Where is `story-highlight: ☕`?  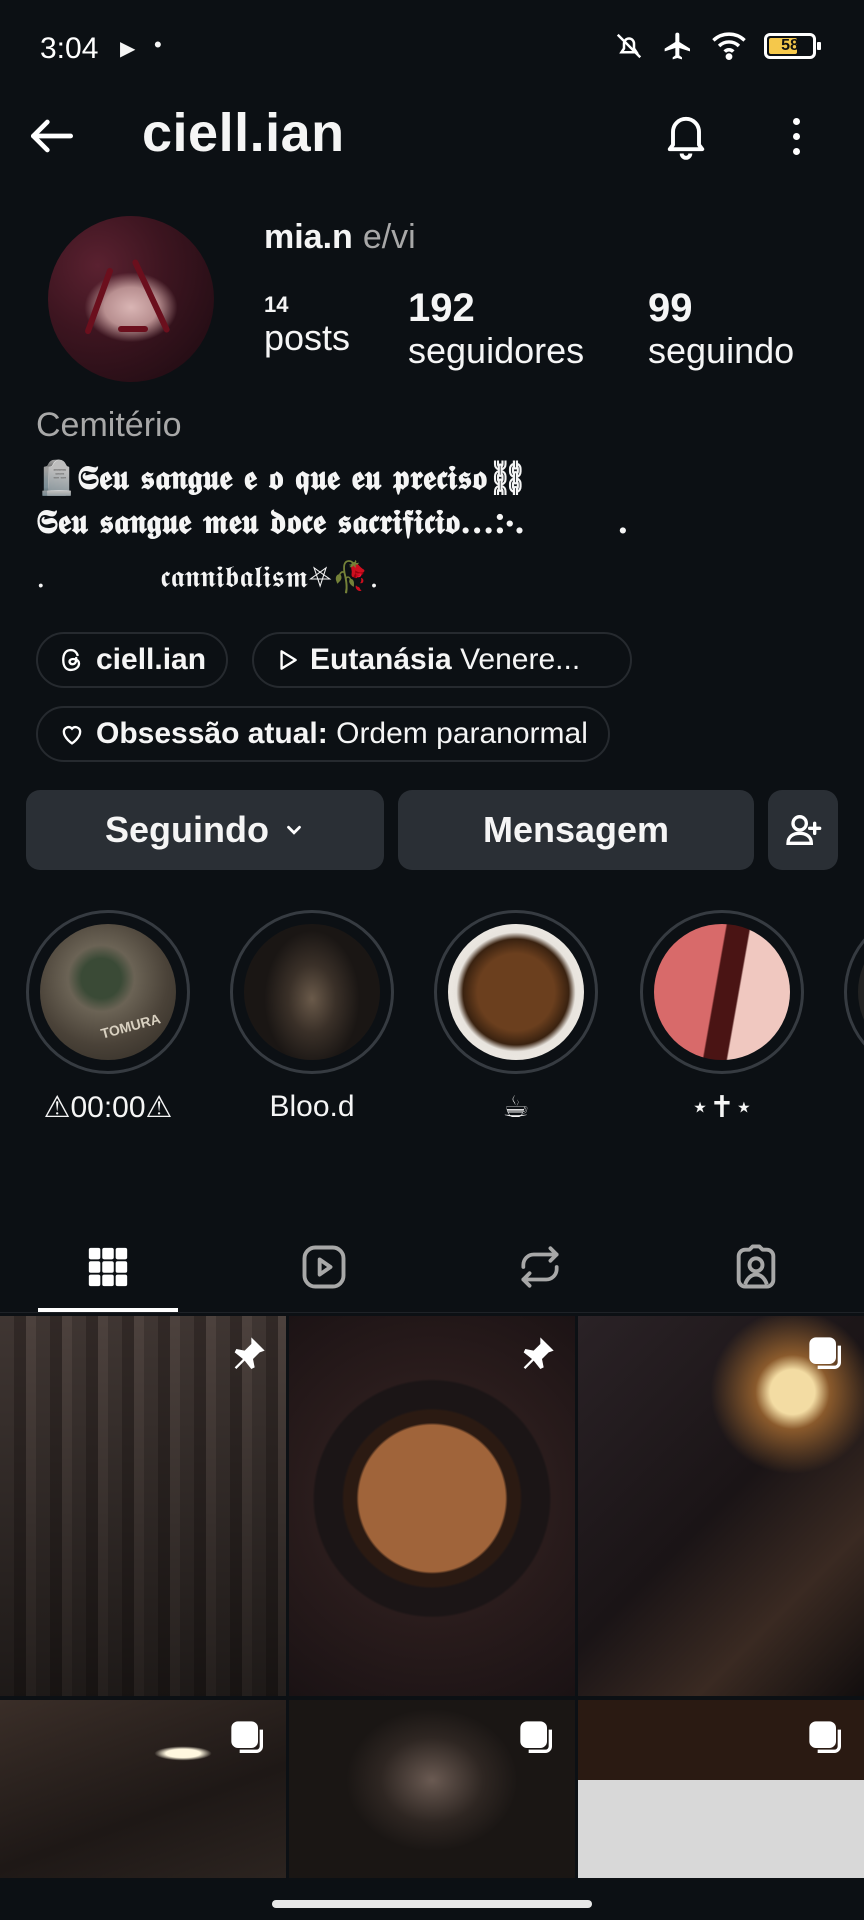
story-highlight: ☕ is located at coordinates (516, 1017).